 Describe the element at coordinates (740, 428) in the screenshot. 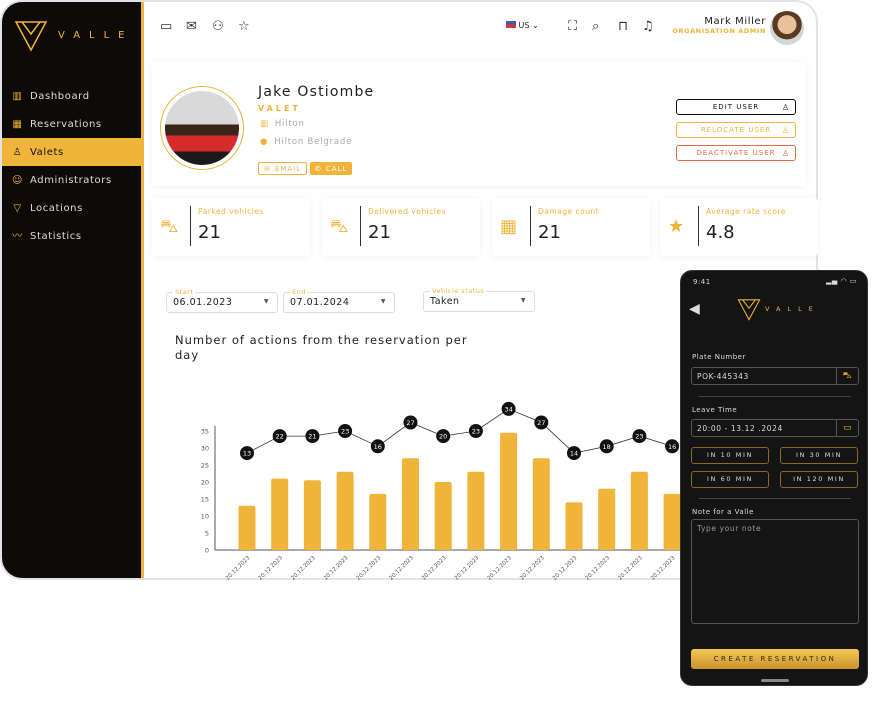

I see `leave-value: 20:00 - 13.12 .2024` at that location.